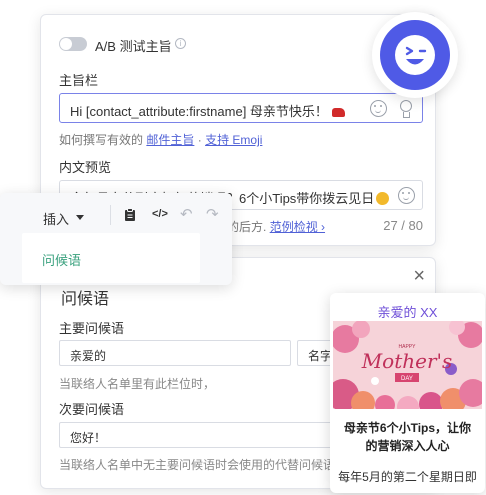 This screenshot has width=486, height=495. What do you see at coordinates (137, 384) in the screenshot?
I see `primary-greeting-hint: 当联络人名单里有此栏位时，` at bounding box center [137, 384].